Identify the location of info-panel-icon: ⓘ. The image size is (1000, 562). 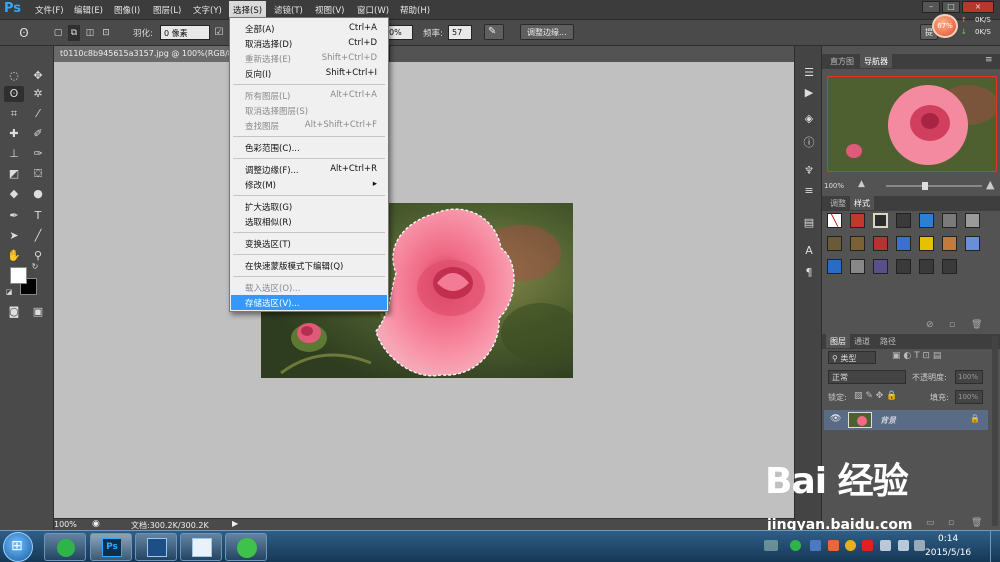
(809, 143).